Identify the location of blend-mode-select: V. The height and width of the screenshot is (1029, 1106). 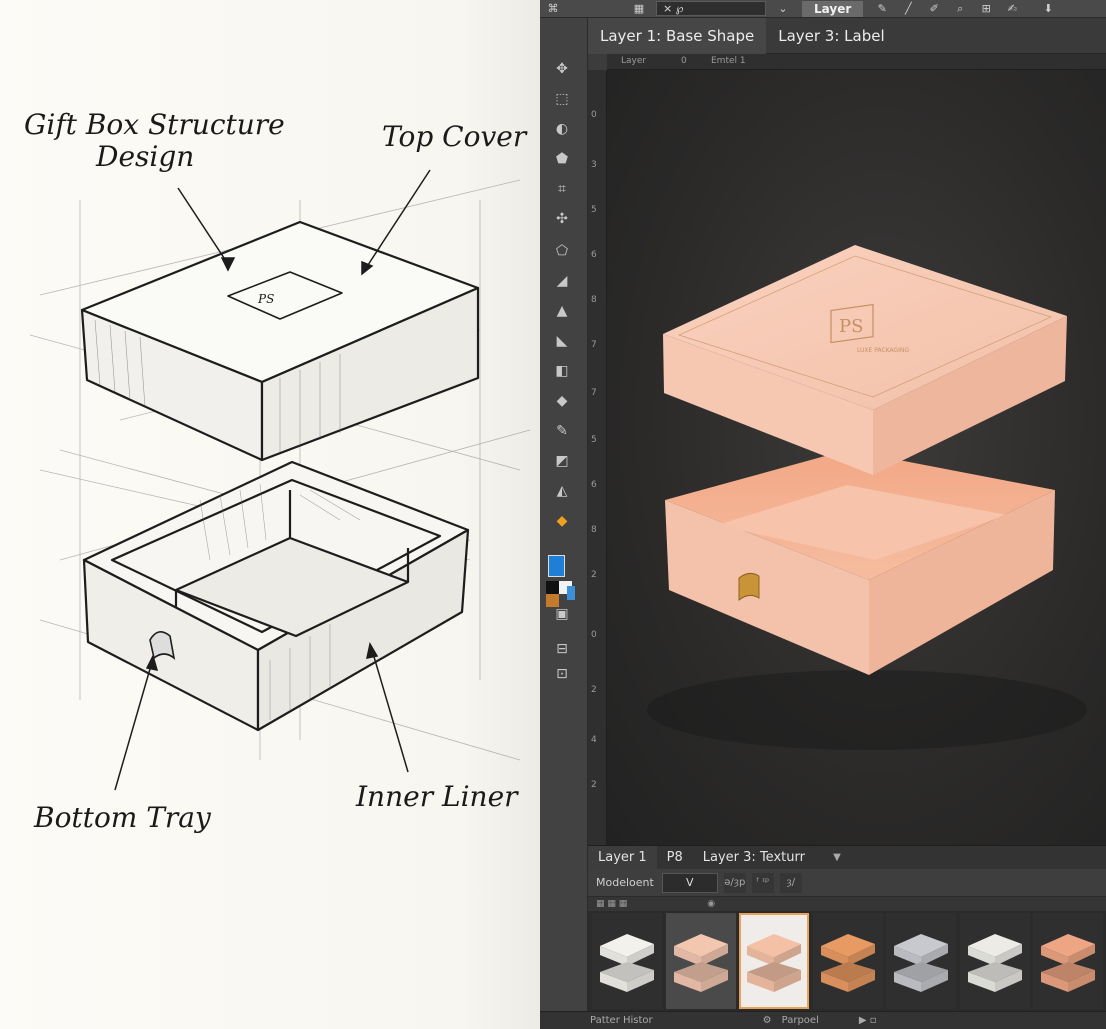
(689, 882).